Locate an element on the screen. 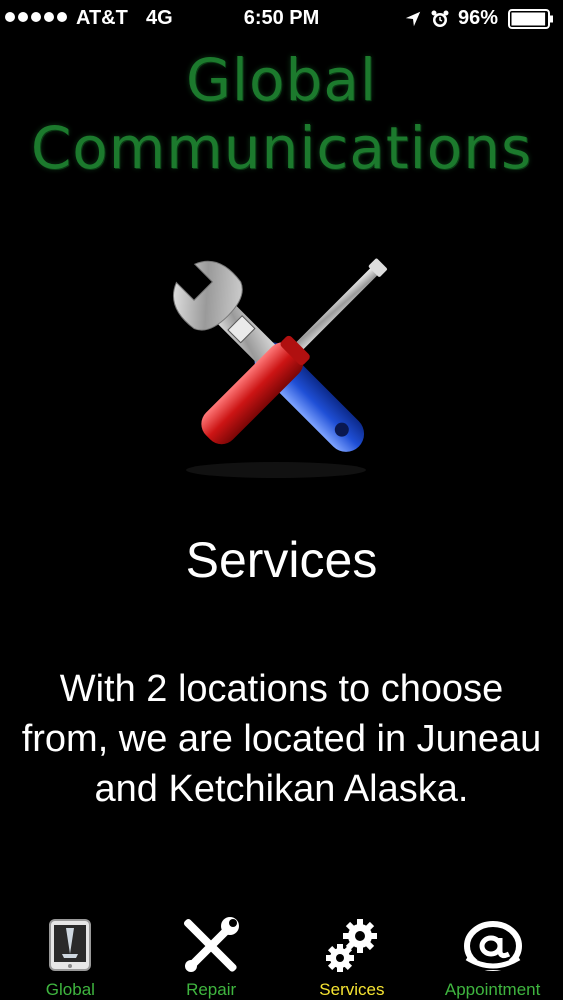  app-title-line1: Global is located at coordinates (281, 80).